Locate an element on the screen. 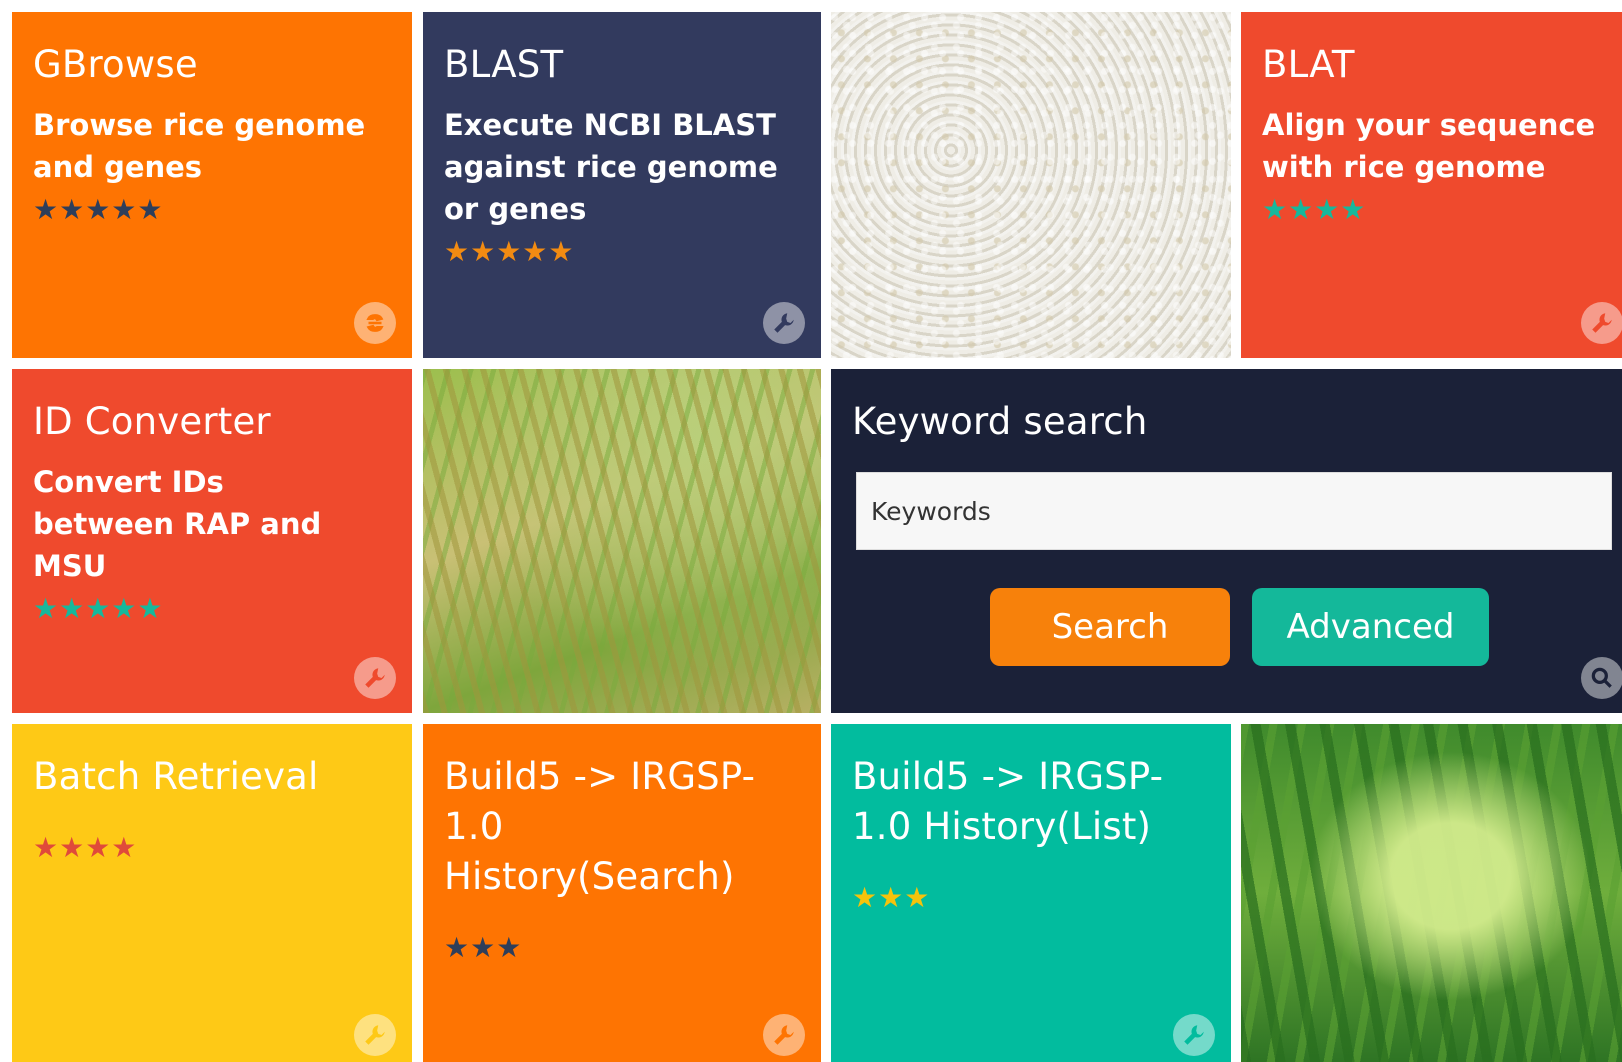 Image resolution: width=1622 pixels, height=1062 pixels. tile-description: Browse rice genome and genes is located at coordinates (199, 146).